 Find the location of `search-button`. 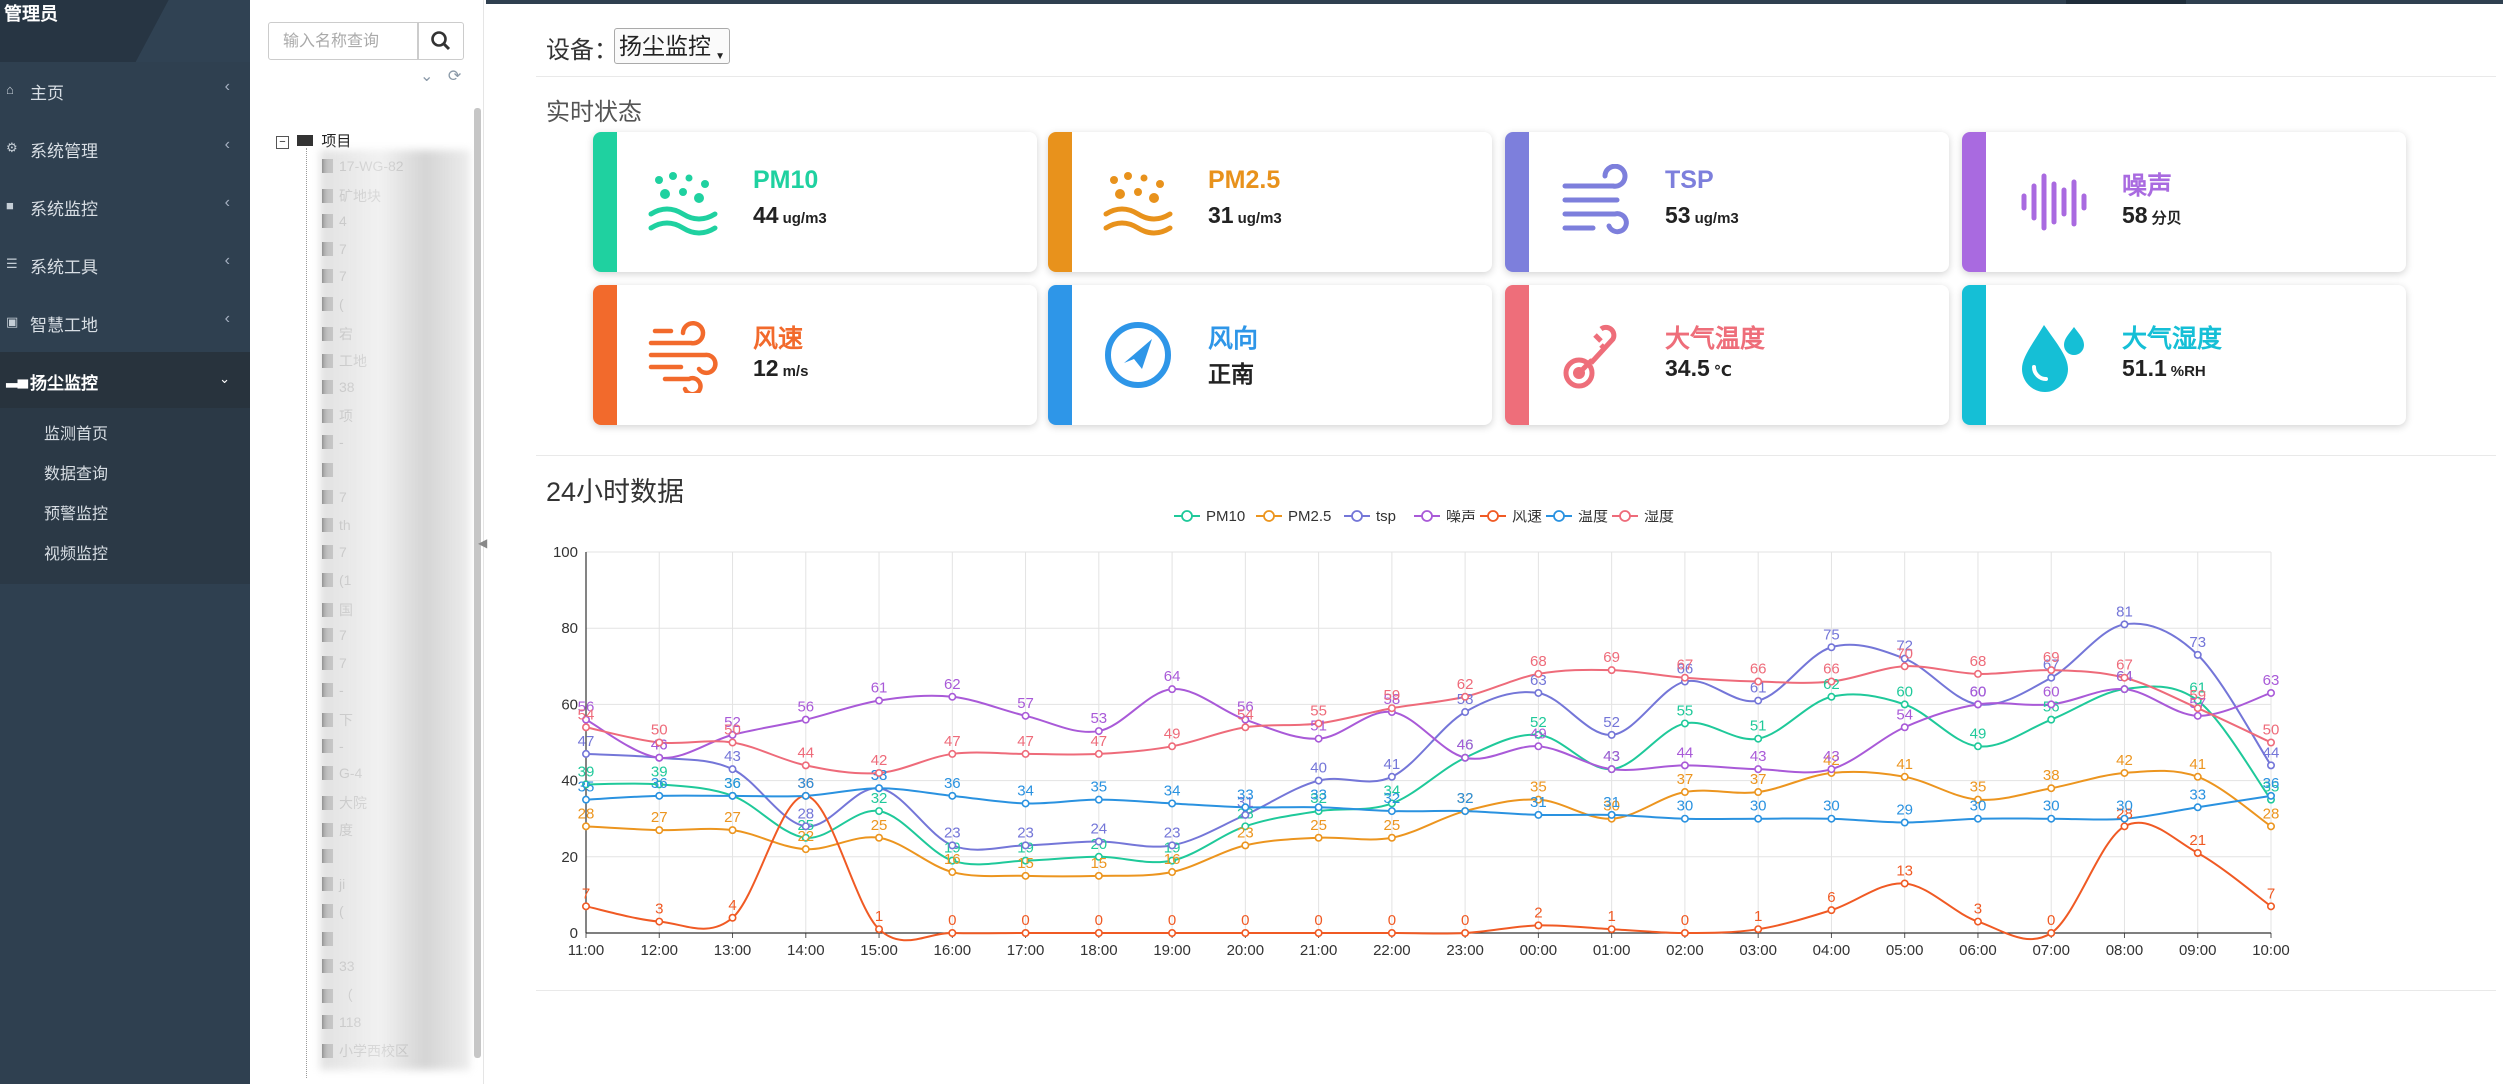

search-button is located at coordinates (441, 41).